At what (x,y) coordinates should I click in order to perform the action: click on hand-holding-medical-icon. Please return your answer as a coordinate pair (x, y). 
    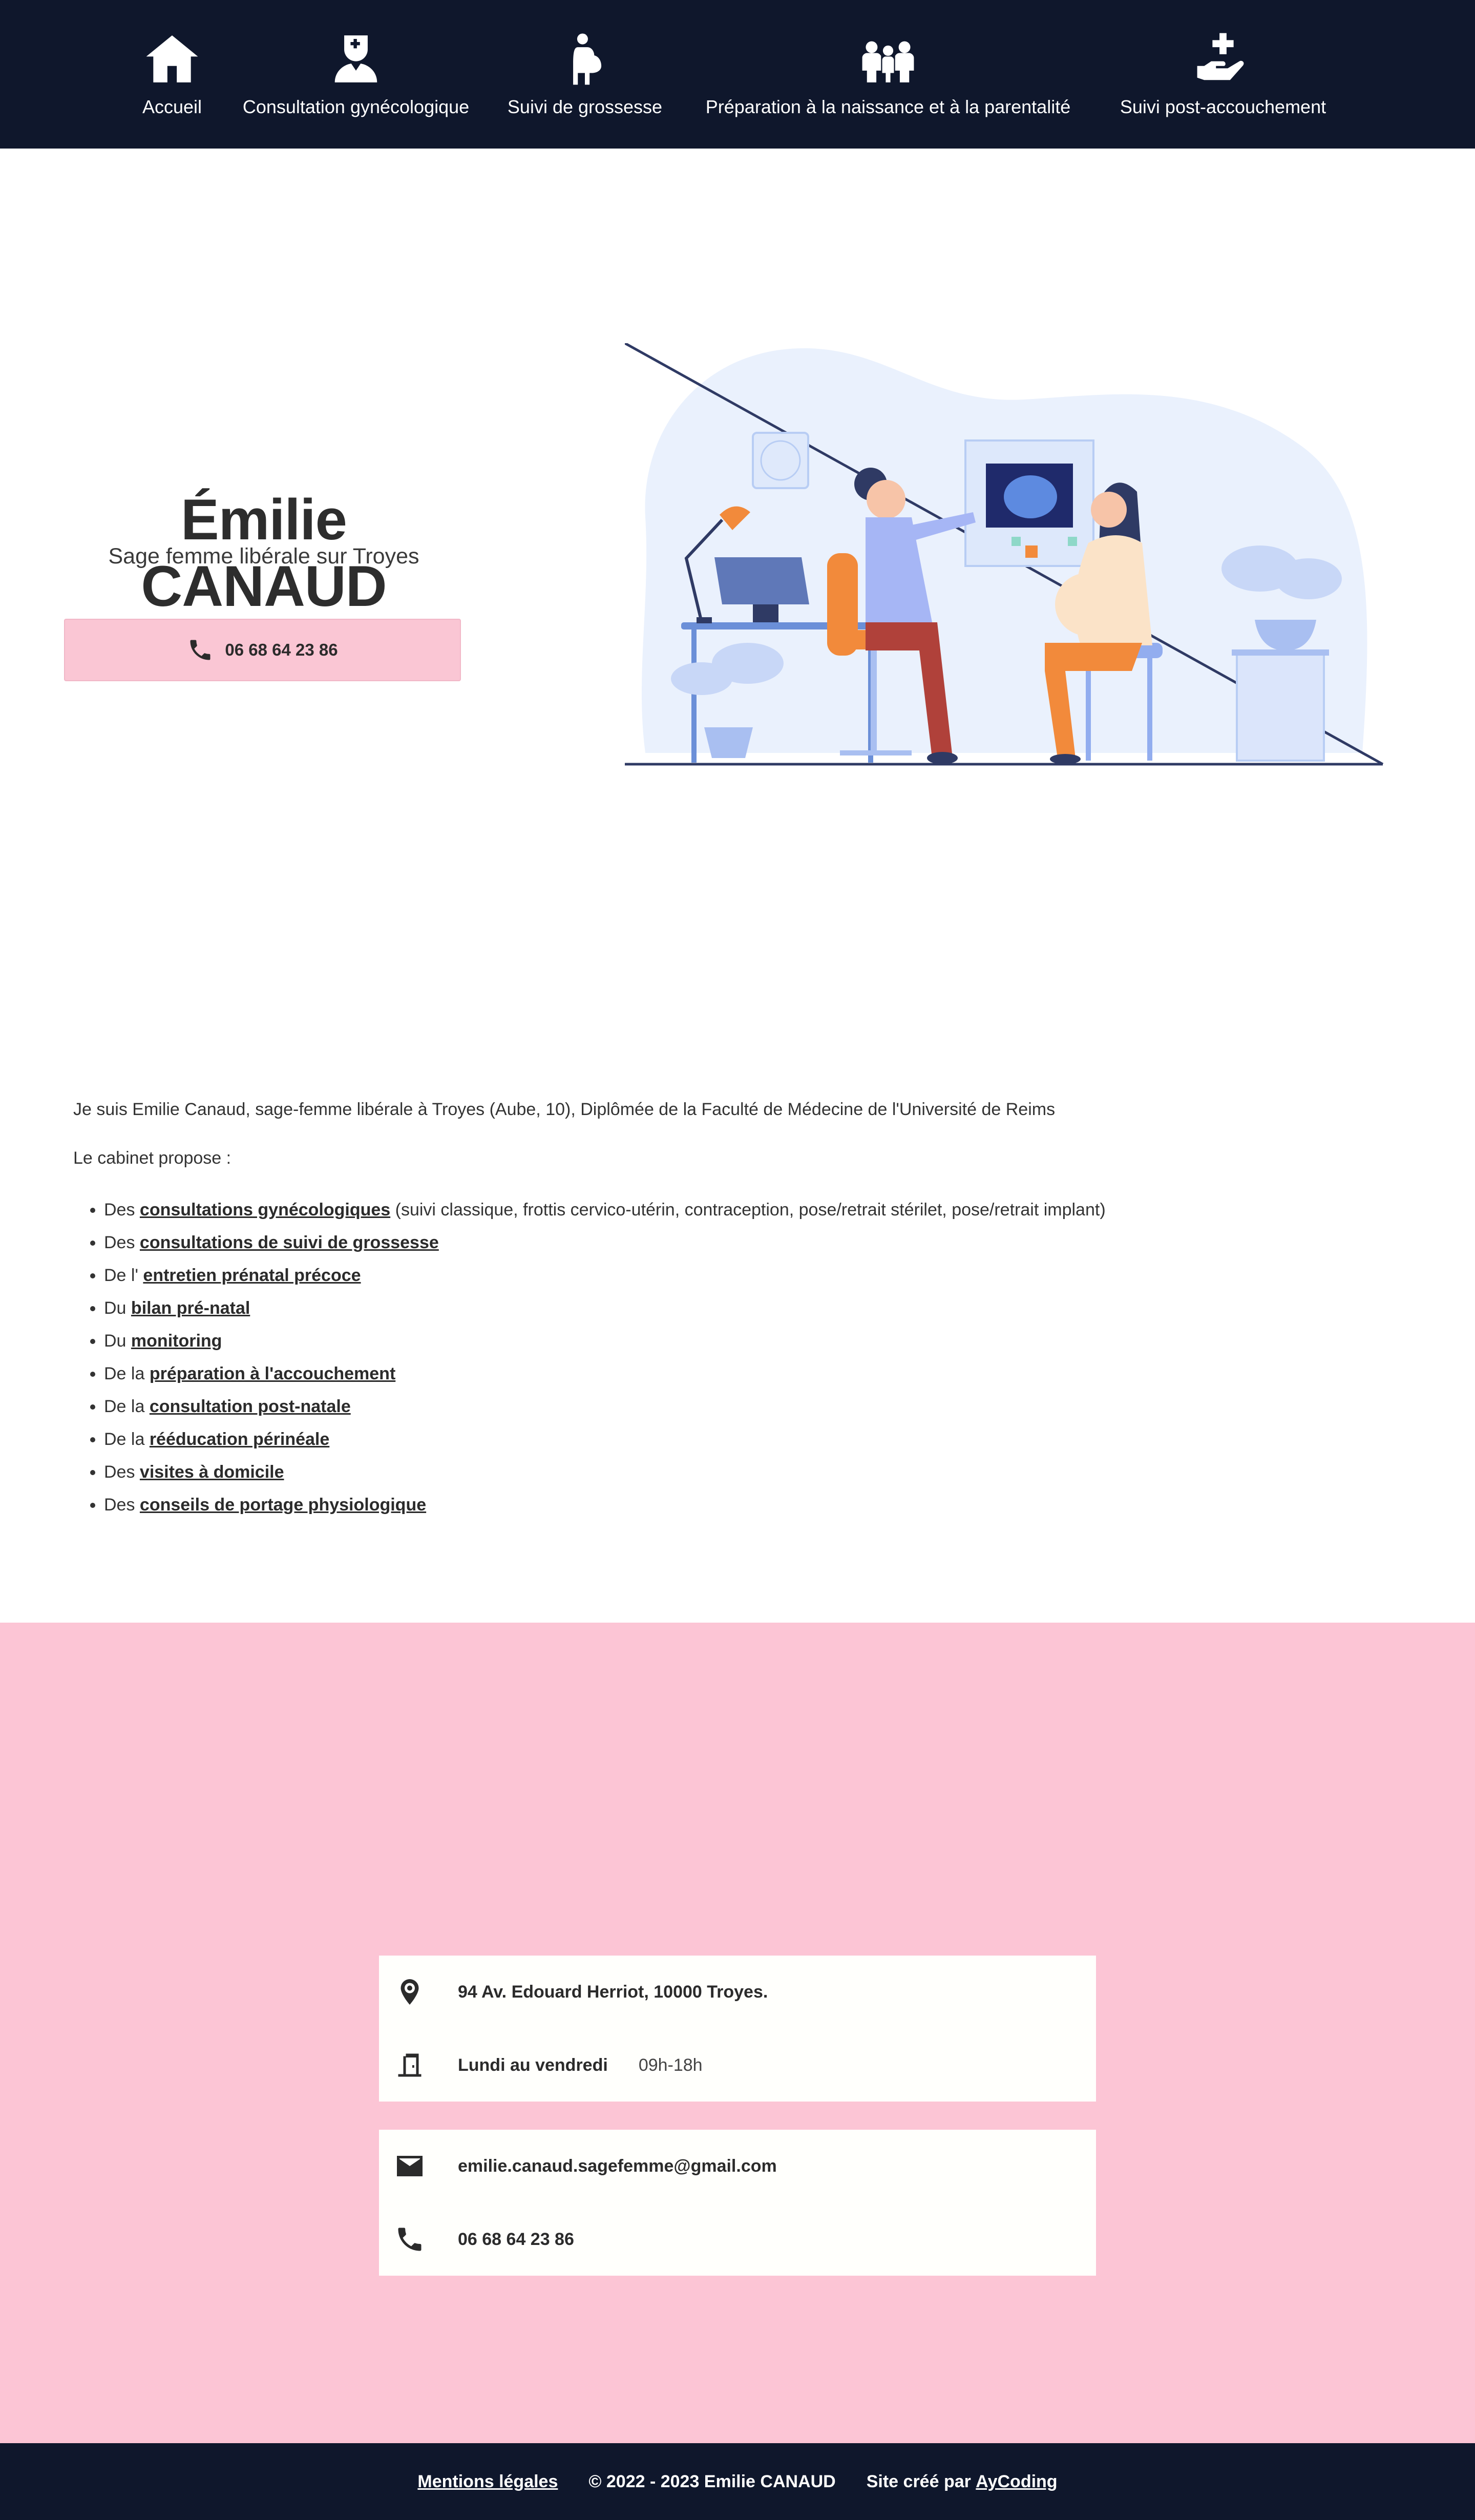
    Looking at the image, I should click on (1220, 56).